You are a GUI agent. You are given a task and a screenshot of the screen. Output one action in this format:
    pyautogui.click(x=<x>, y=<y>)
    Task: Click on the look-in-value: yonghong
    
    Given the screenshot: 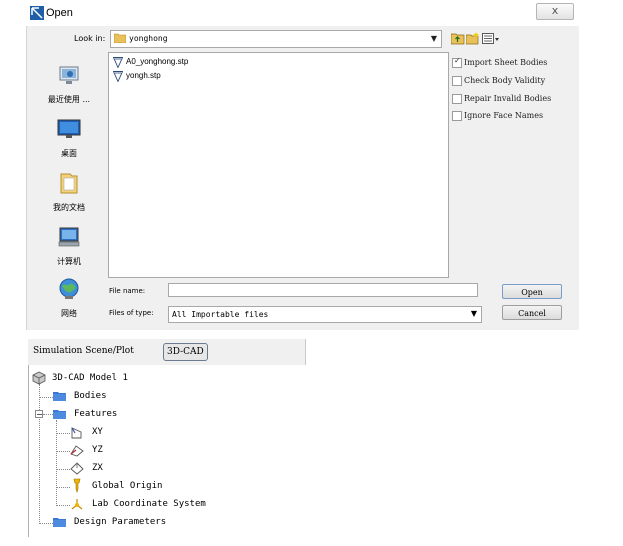 What is the action you would take?
    pyautogui.click(x=148, y=38)
    